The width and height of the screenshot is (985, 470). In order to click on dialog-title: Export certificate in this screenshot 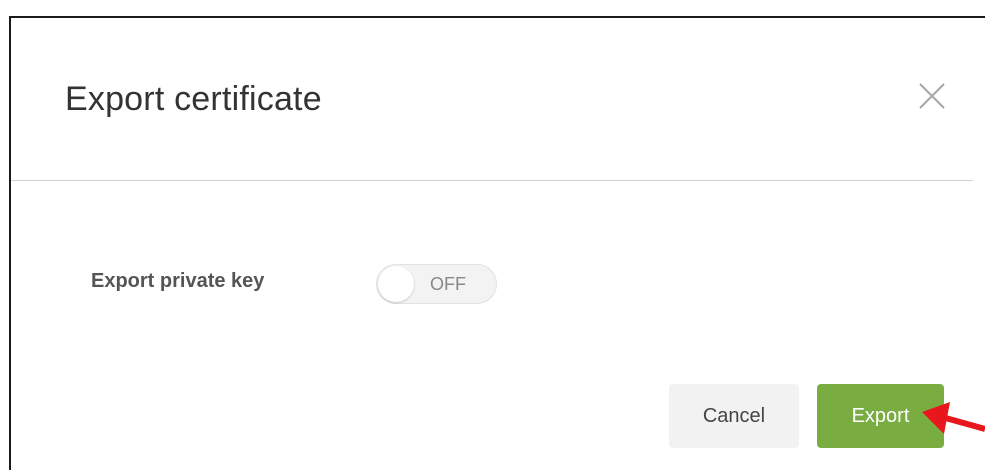, I will do `click(193, 99)`.